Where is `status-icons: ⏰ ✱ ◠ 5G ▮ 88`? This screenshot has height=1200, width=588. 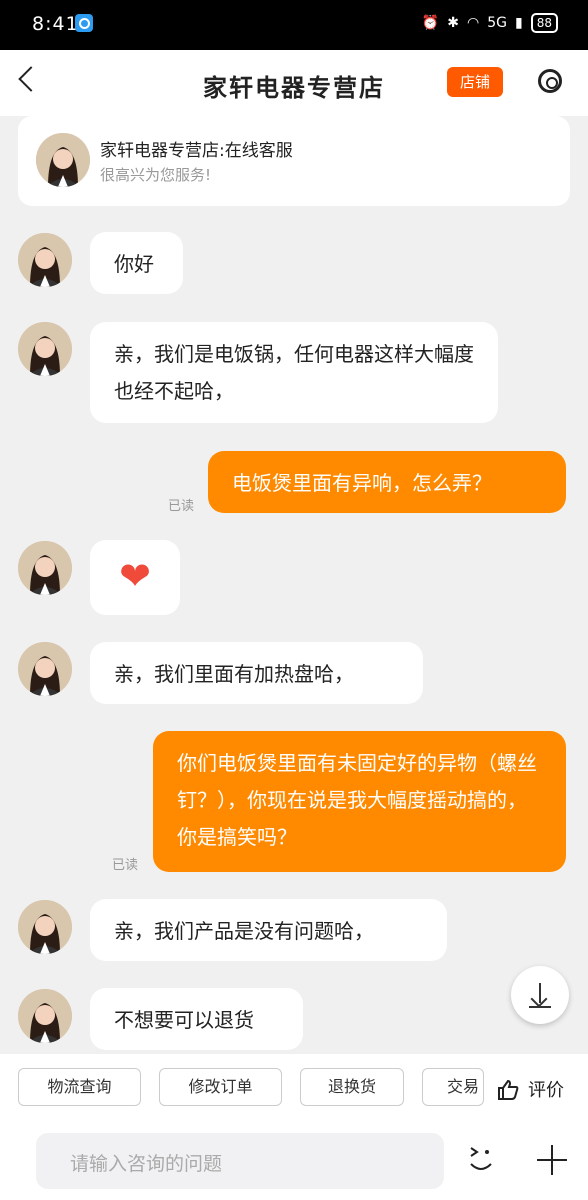
status-icons: ⏰ ✱ ◠ 5G ▮ 88 is located at coordinates (490, 23).